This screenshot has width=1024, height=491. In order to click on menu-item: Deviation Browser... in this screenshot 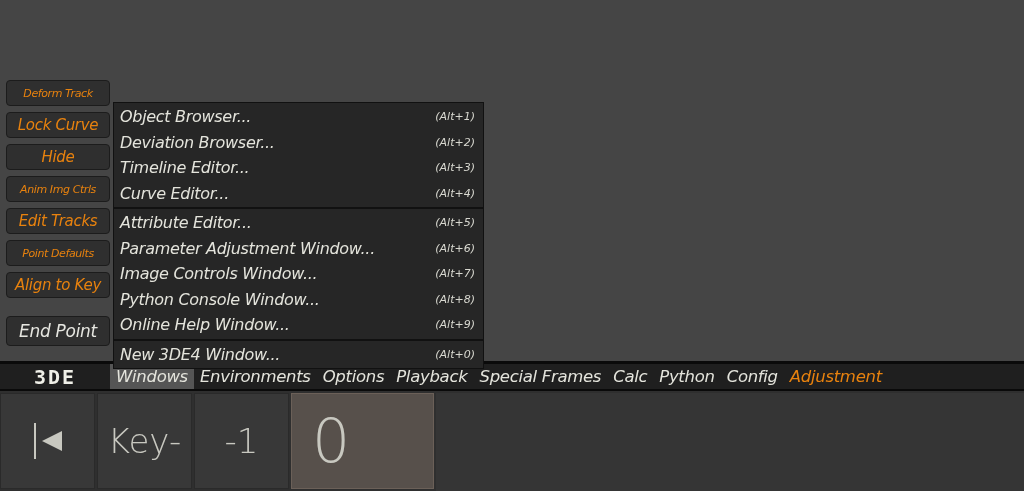, I will do `click(197, 142)`.